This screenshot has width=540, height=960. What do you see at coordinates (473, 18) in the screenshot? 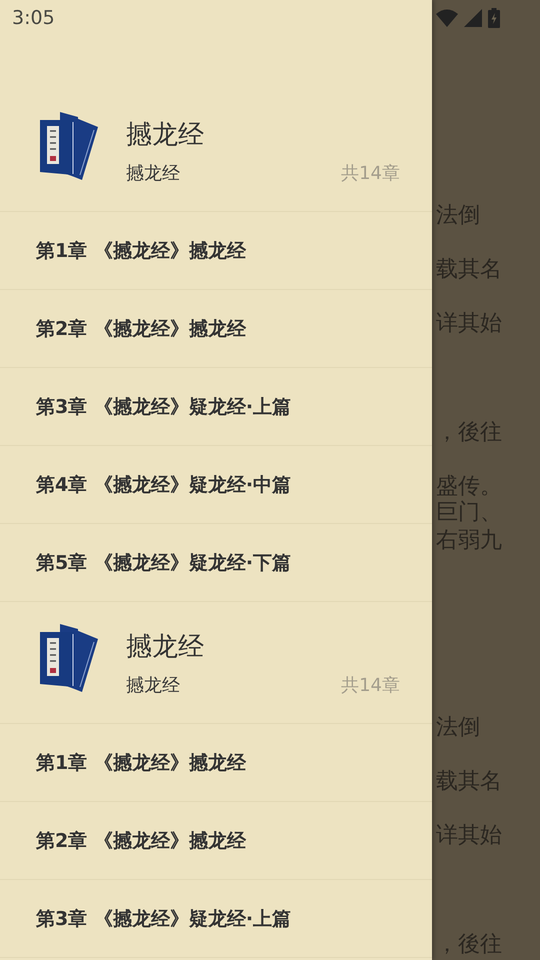
I see `signal-icon` at bounding box center [473, 18].